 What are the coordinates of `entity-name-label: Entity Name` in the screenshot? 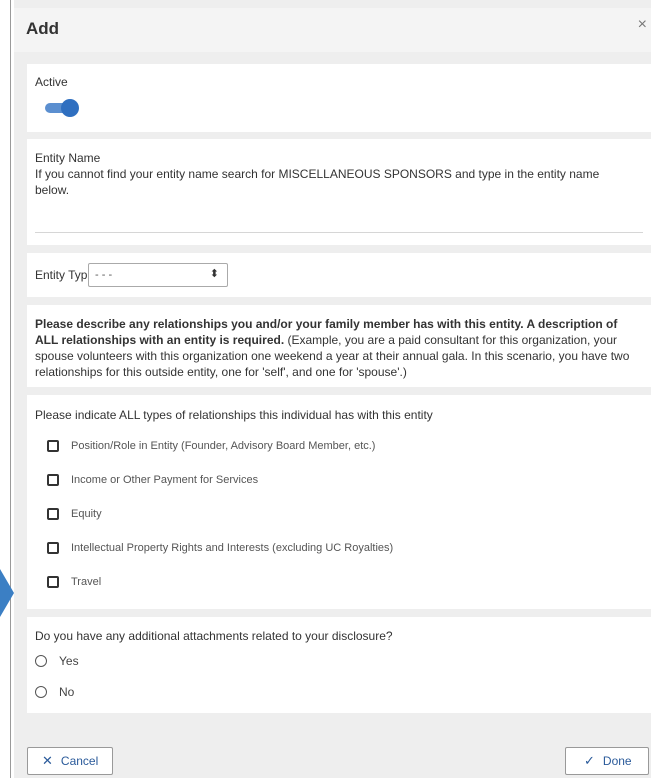 It's located at (68, 158).